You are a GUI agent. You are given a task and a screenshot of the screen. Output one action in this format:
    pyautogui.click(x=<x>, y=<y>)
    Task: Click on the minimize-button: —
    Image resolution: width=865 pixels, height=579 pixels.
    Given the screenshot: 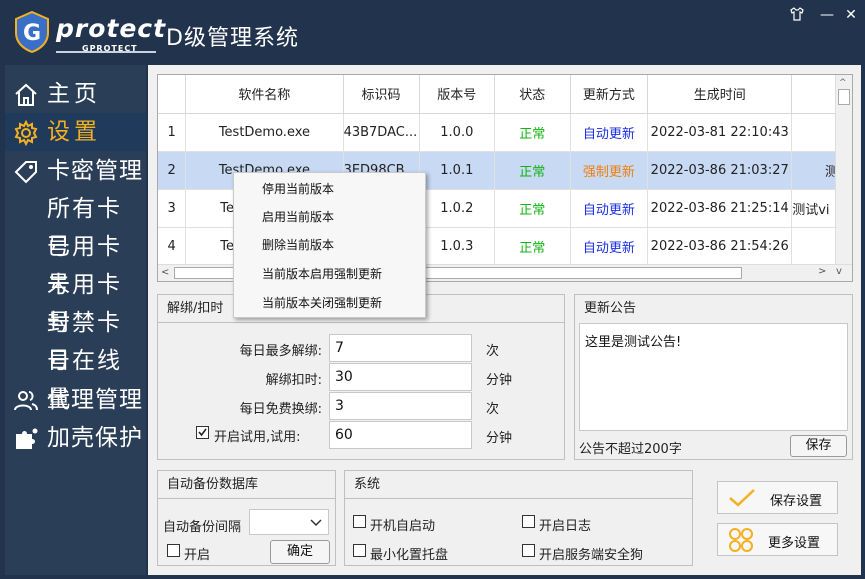 What is the action you would take?
    pyautogui.click(x=827, y=15)
    